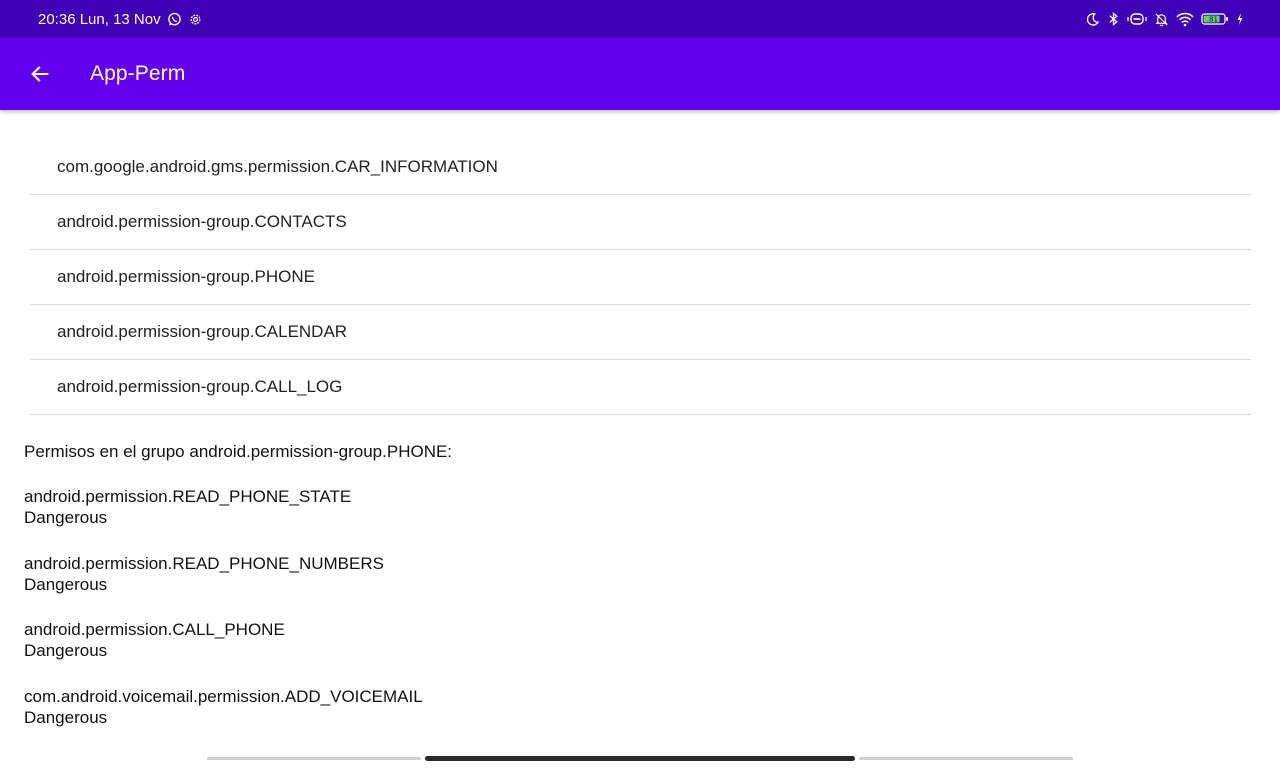 The width and height of the screenshot is (1280, 768). I want to click on permission-name: android.permission.READ_PHONE_NUMBERS, so click(204, 563).